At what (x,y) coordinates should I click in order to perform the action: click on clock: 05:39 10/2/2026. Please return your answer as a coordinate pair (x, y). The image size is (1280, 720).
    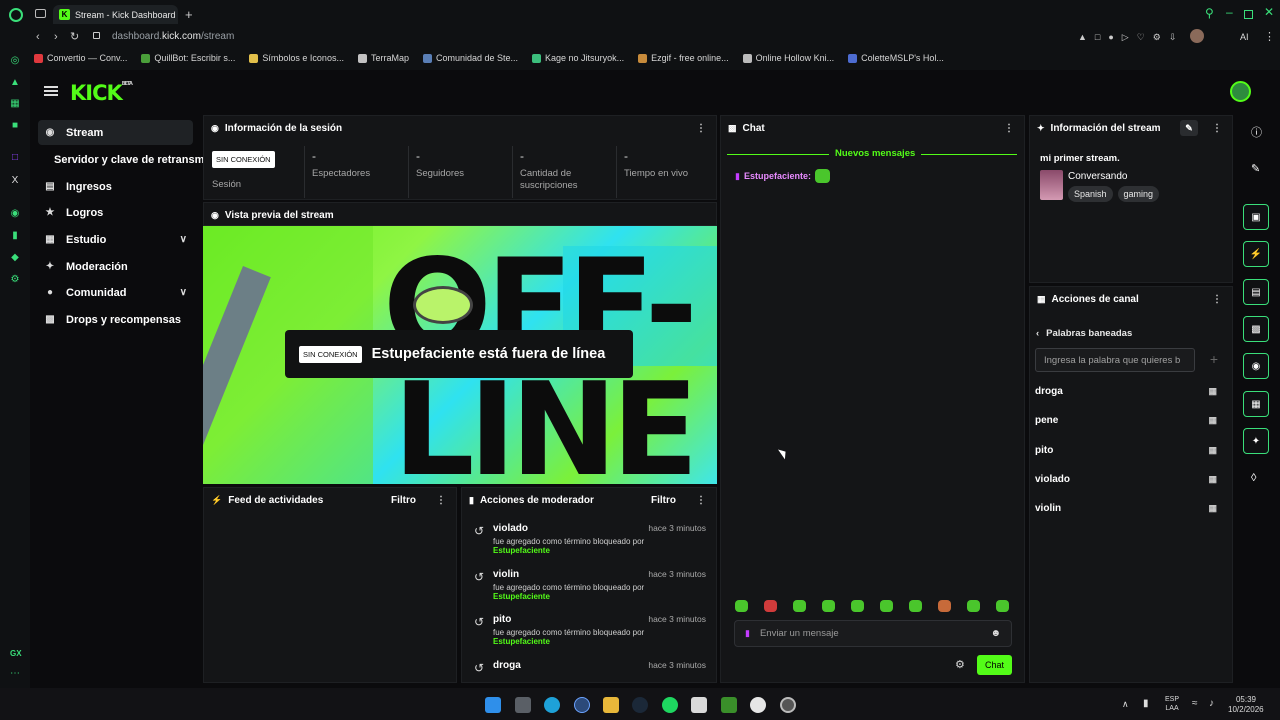
    Looking at the image, I should click on (1246, 705).